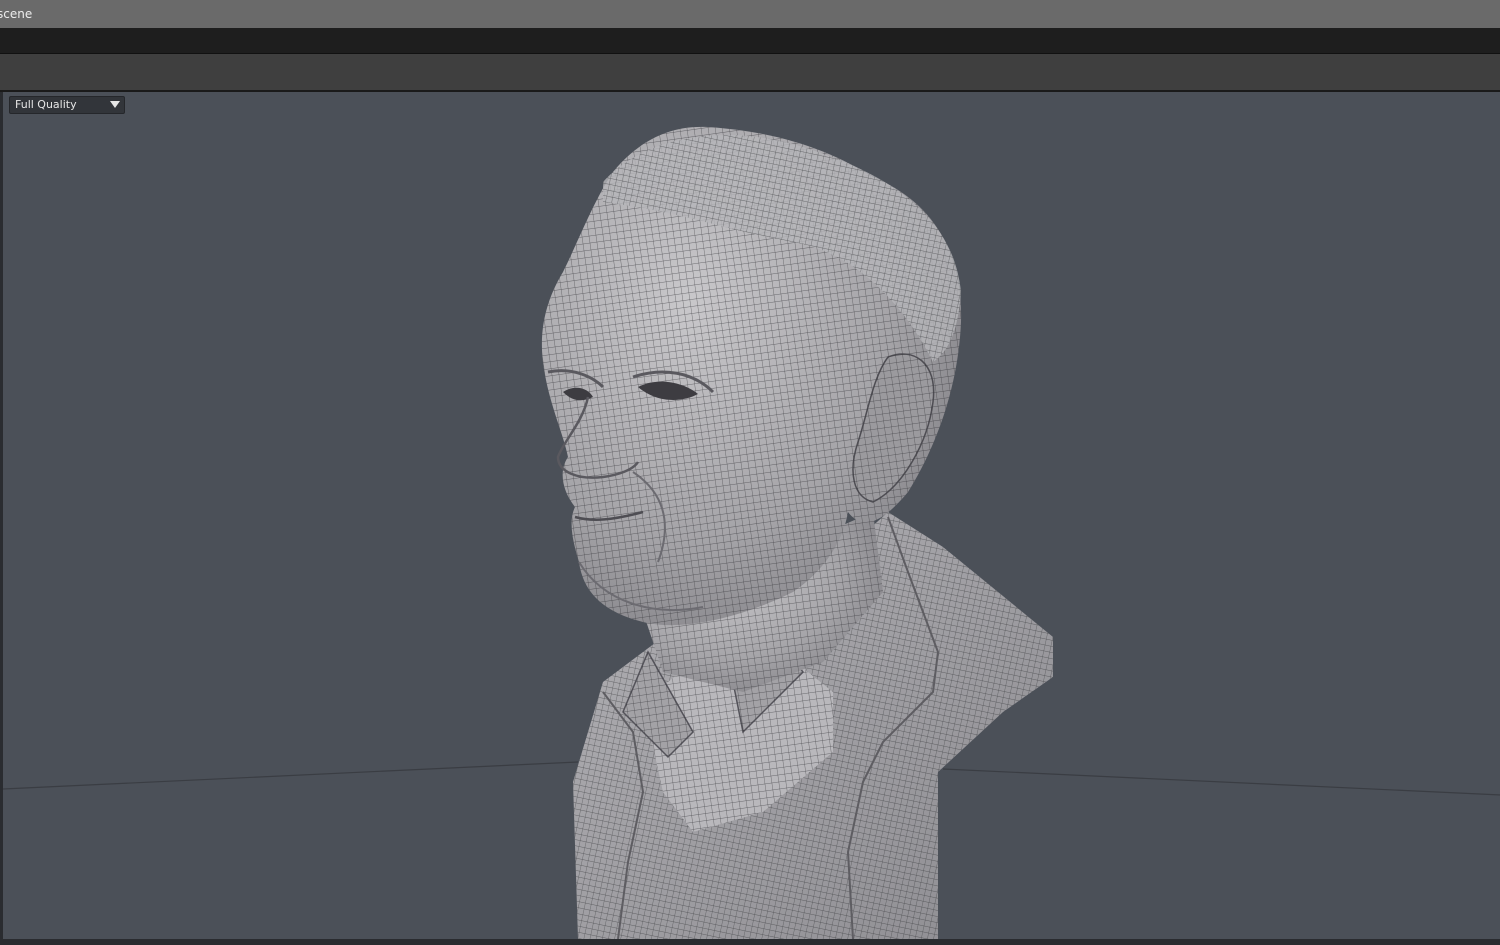 Image resolution: width=1500 pixels, height=945 pixels. What do you see at coordinates (291, 775) in the screenshot?
I see `ground-grid-line-left` at bounding box center [291, 775].